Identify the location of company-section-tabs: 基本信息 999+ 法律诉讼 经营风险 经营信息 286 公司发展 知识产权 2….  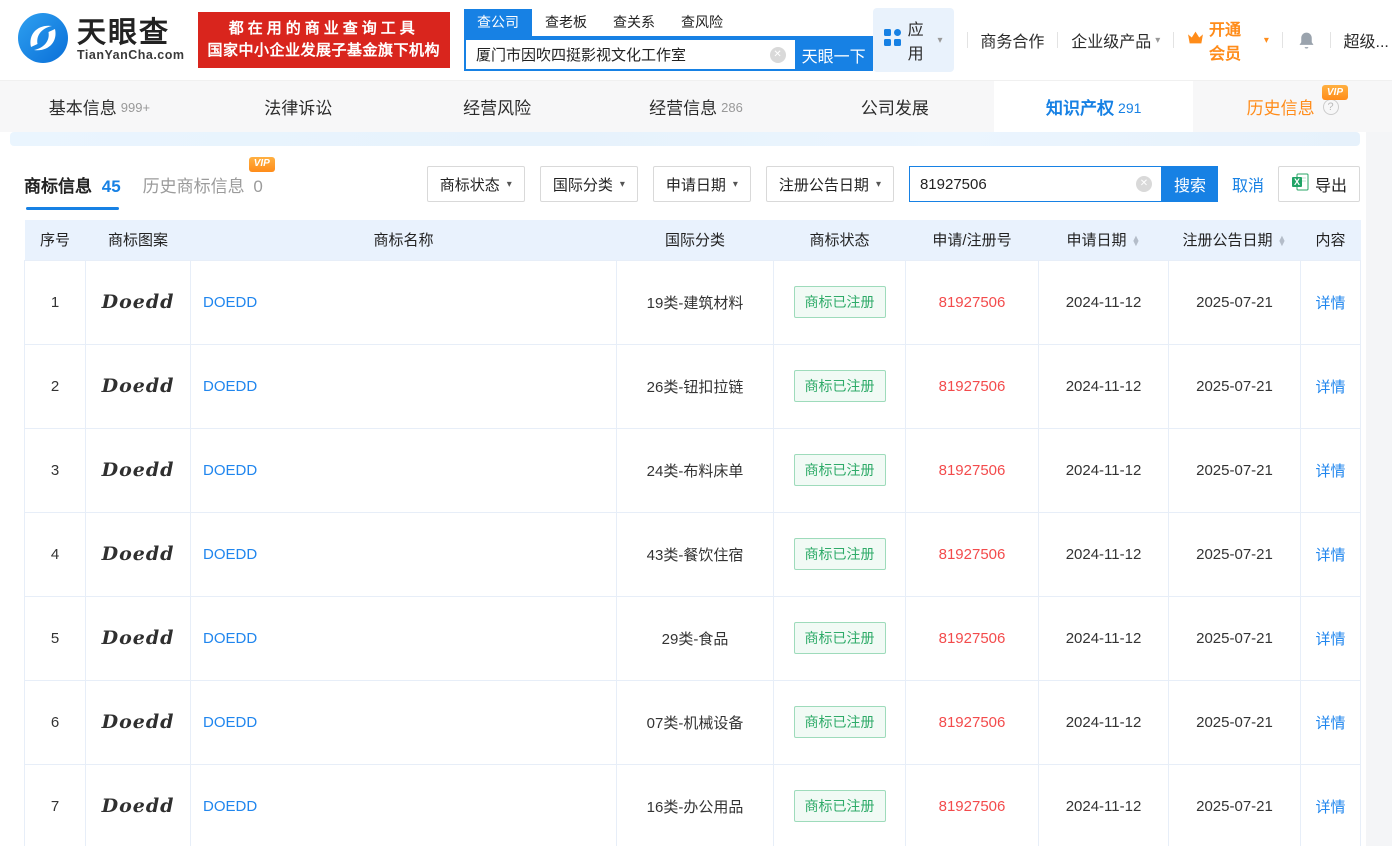
(696, 106).